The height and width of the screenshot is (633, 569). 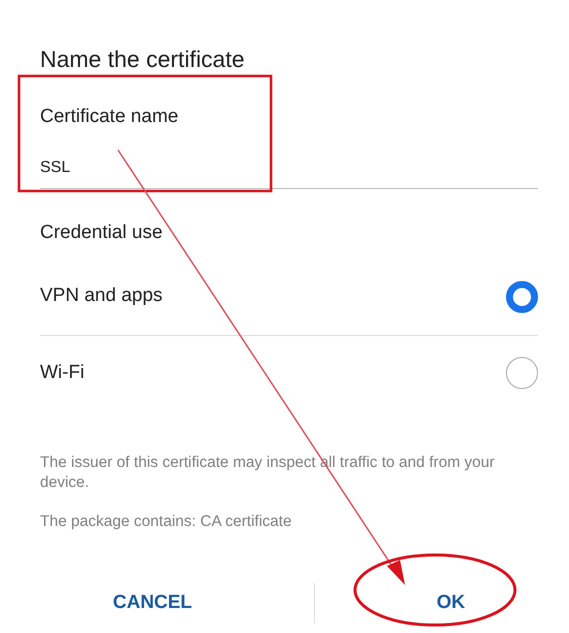 What do you see at coordinates (109, 117) in the screenshot?
I see `field-label: Certificate name` at bounding box center [109, 117].